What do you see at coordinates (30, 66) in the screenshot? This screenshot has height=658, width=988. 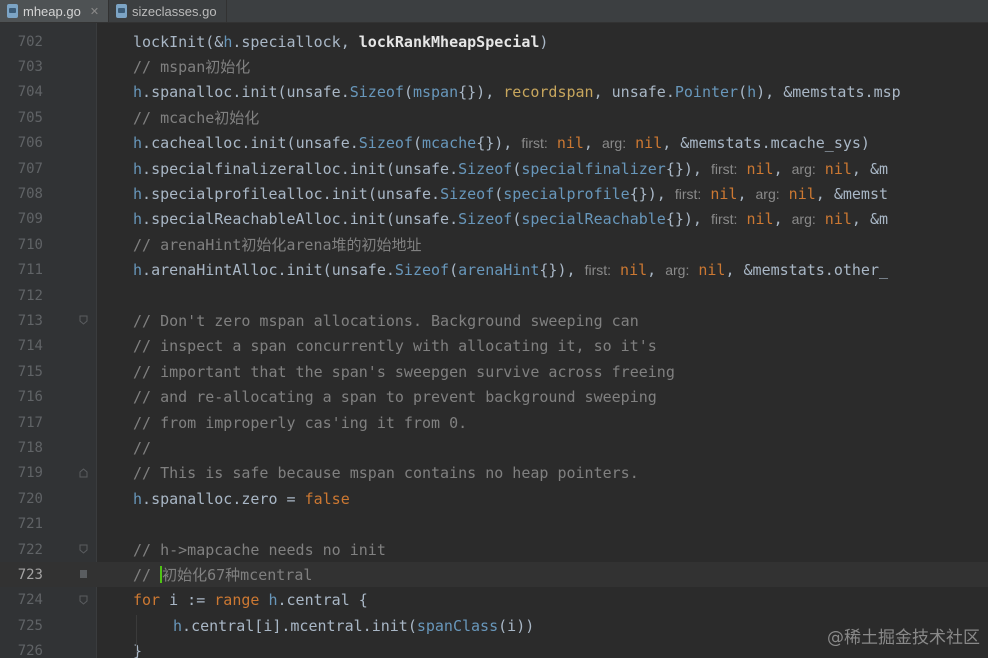 I see `line-number: 703` at bounding box center [30, 66].